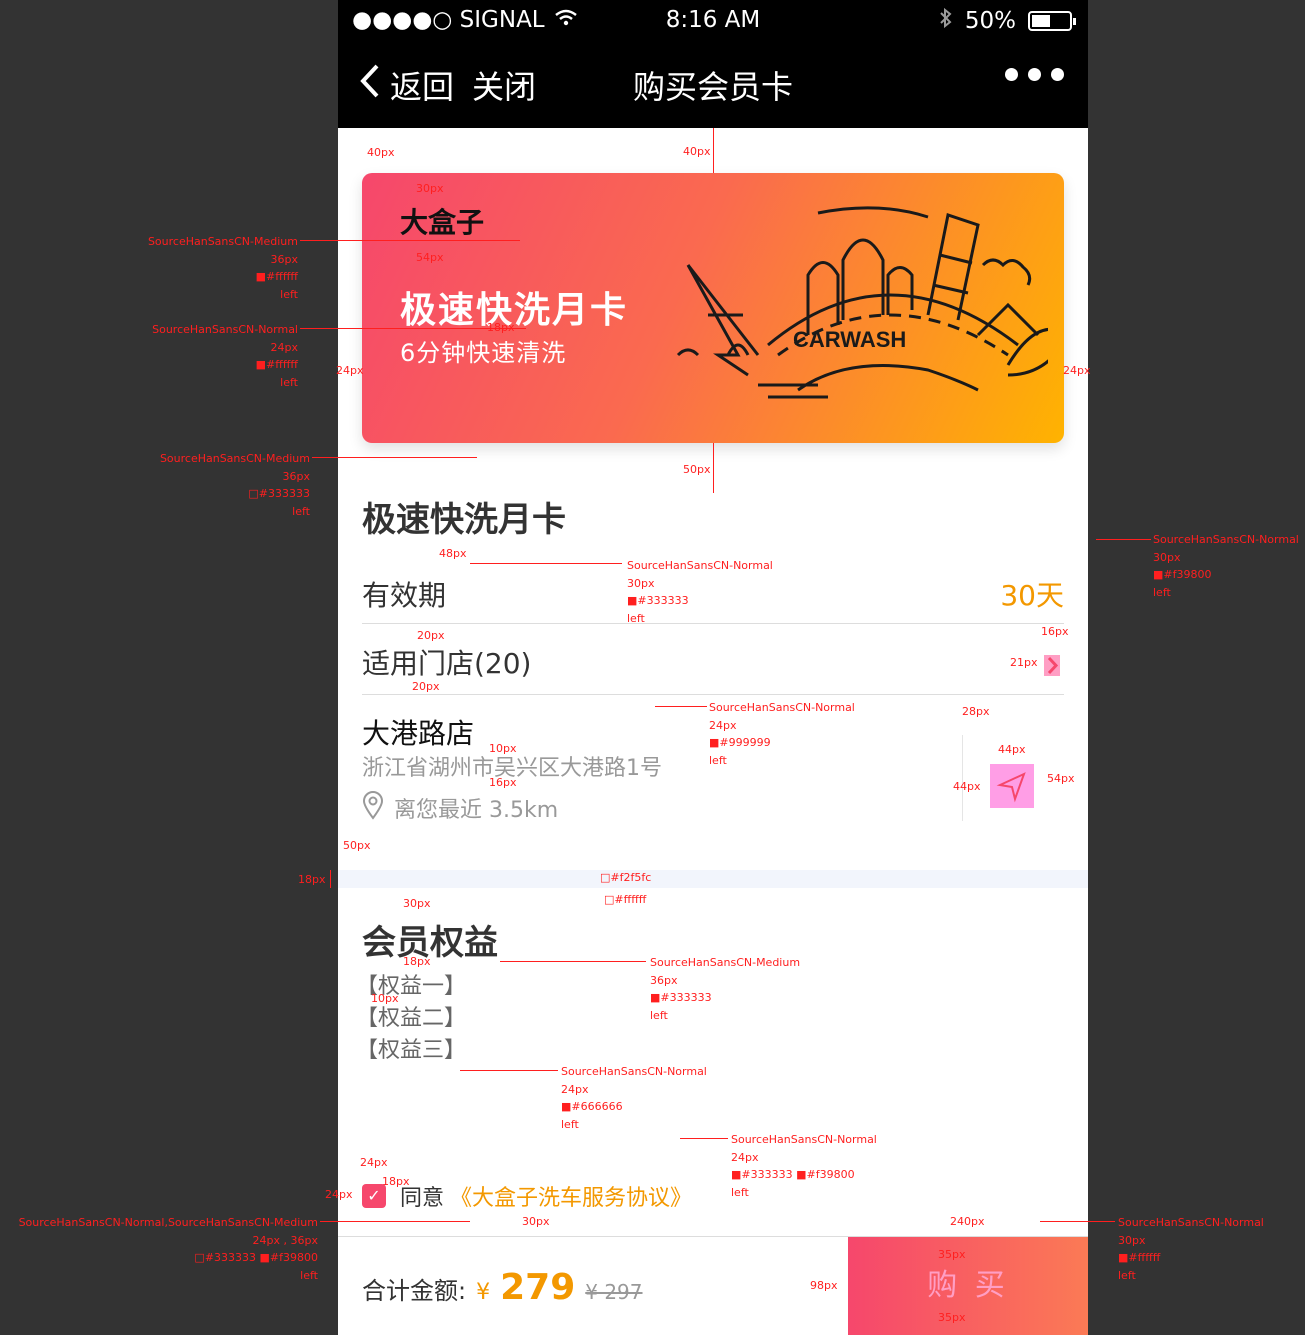 This screenshot has width=1305, height=1335. Describe the element at coordinates (538, 1287) in the screenshot. I see `total-price: 279` at that location.